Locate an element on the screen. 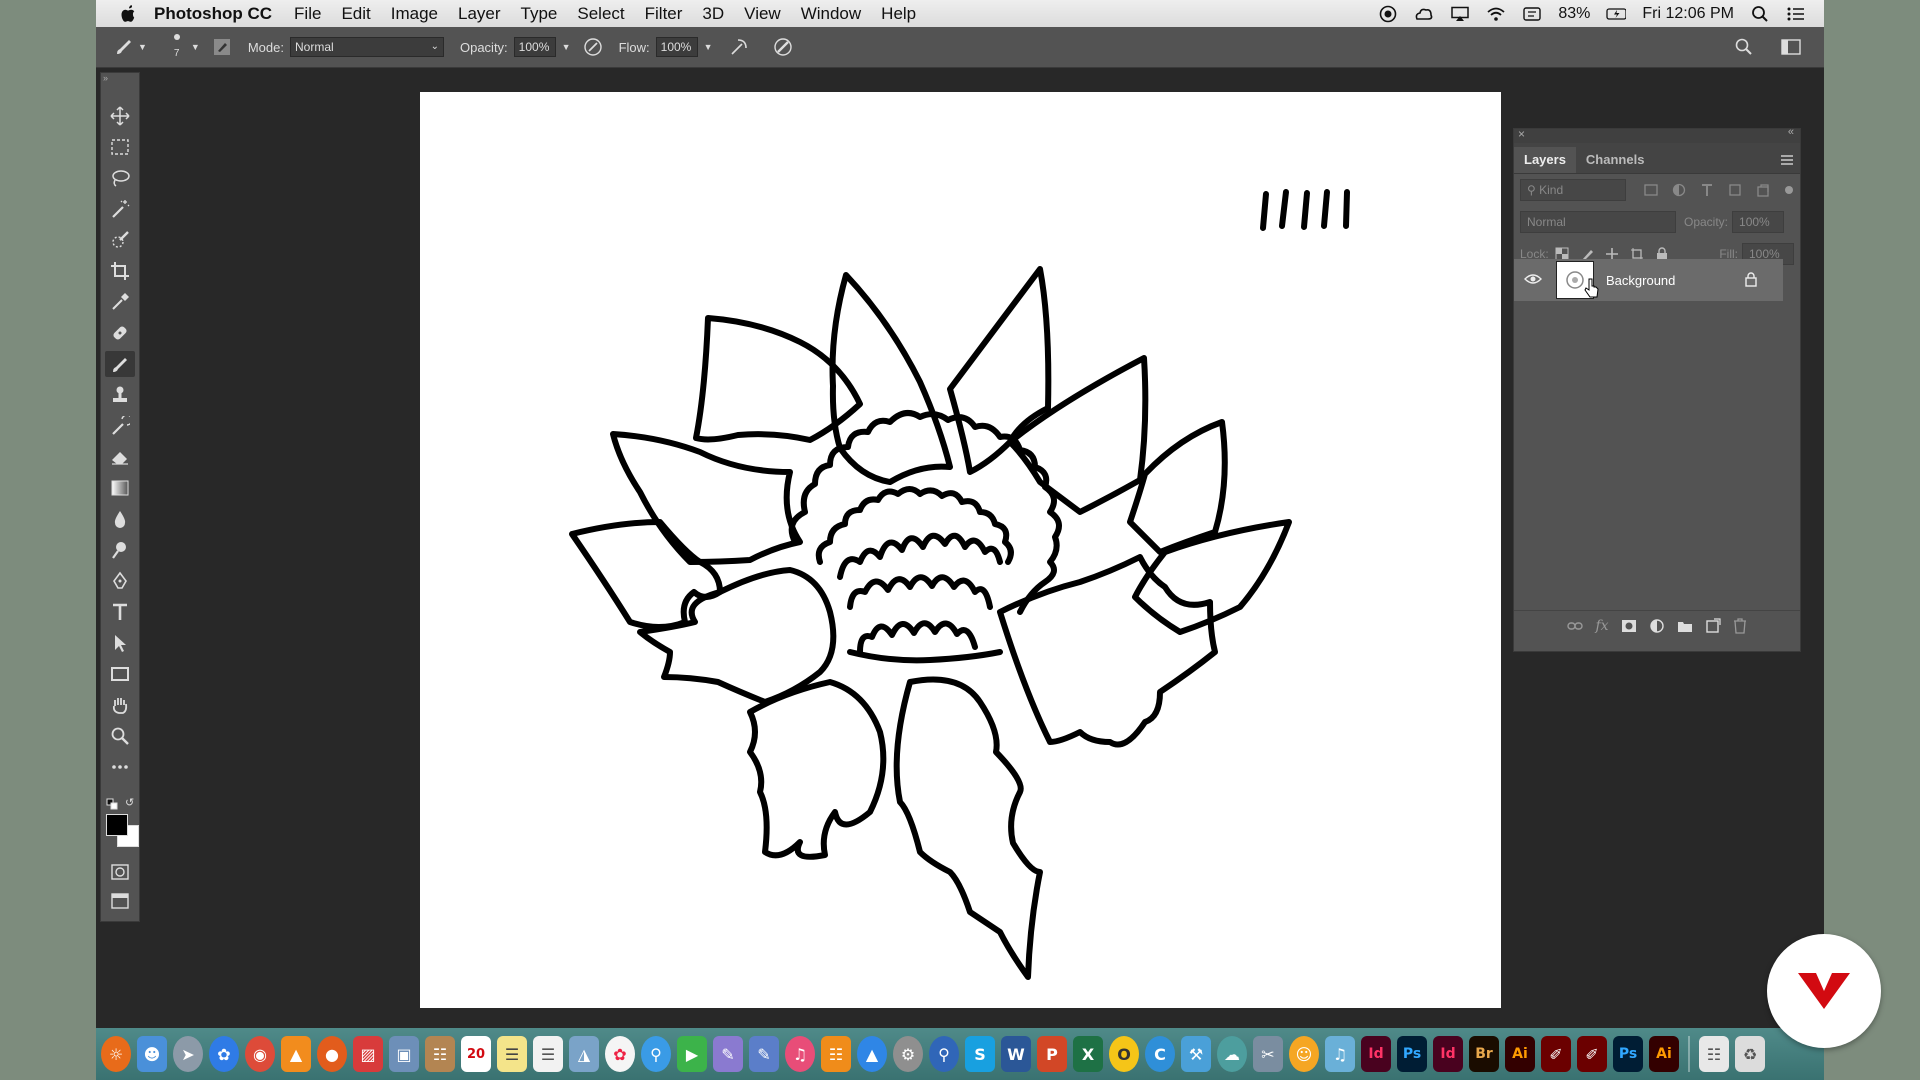 The width and height of the screenshot is (1920, 1080). app-name: Photoshop CC is located at coordinates (213, 14).